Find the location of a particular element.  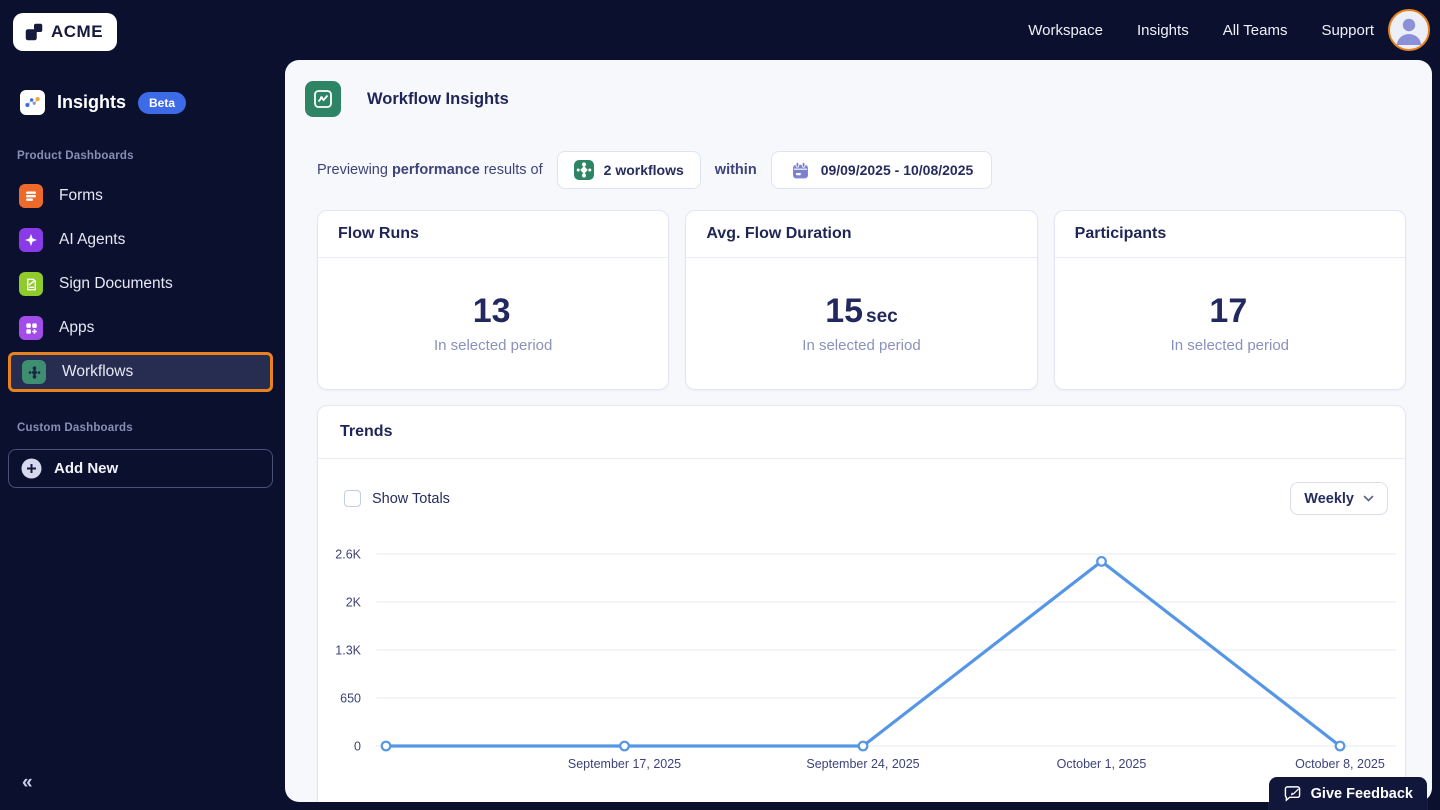

nav-workspace: Workspace is located at coordinates (1065, 30).